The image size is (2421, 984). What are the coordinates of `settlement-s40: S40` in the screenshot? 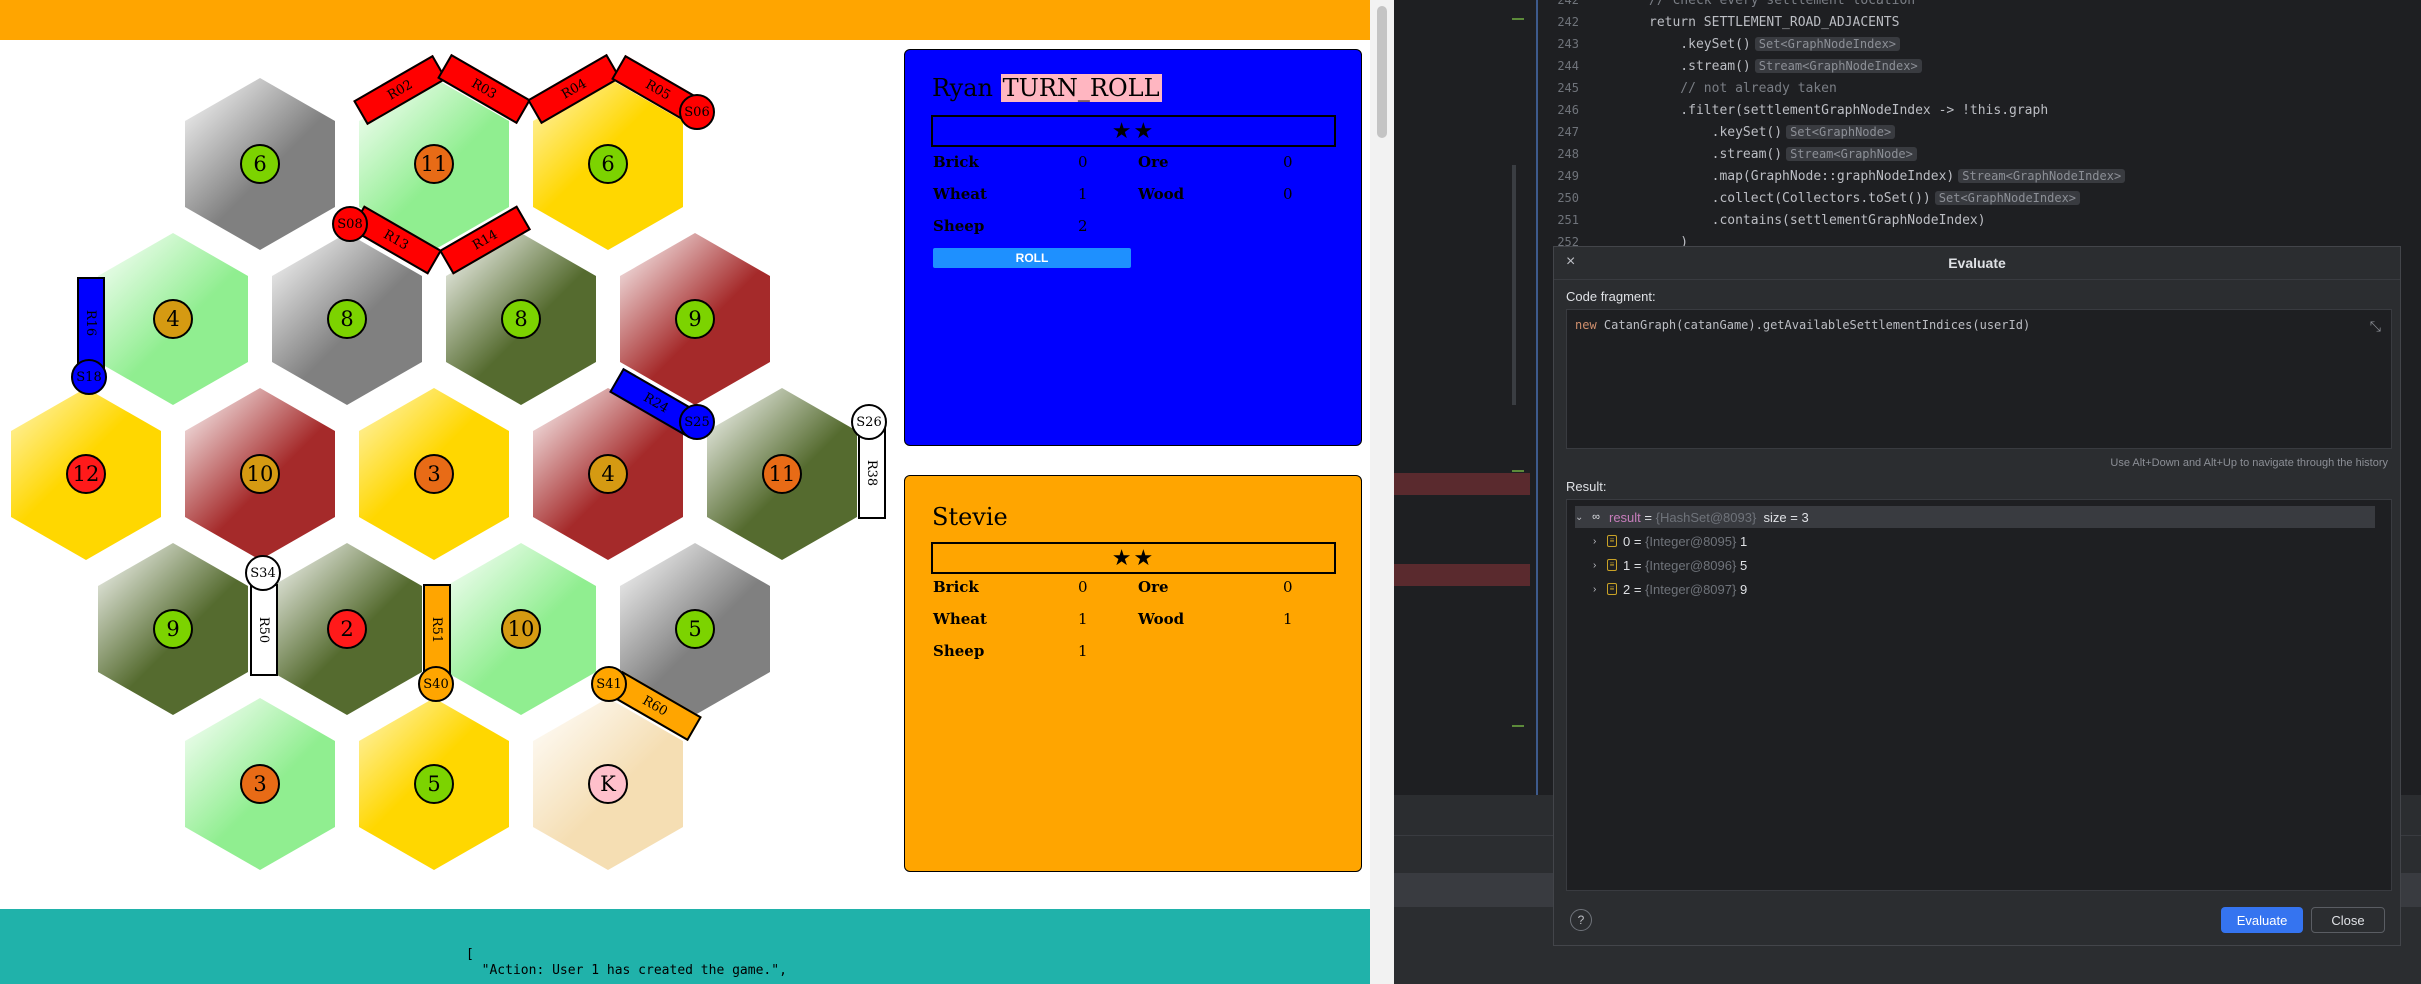 It's located at (436, 684).